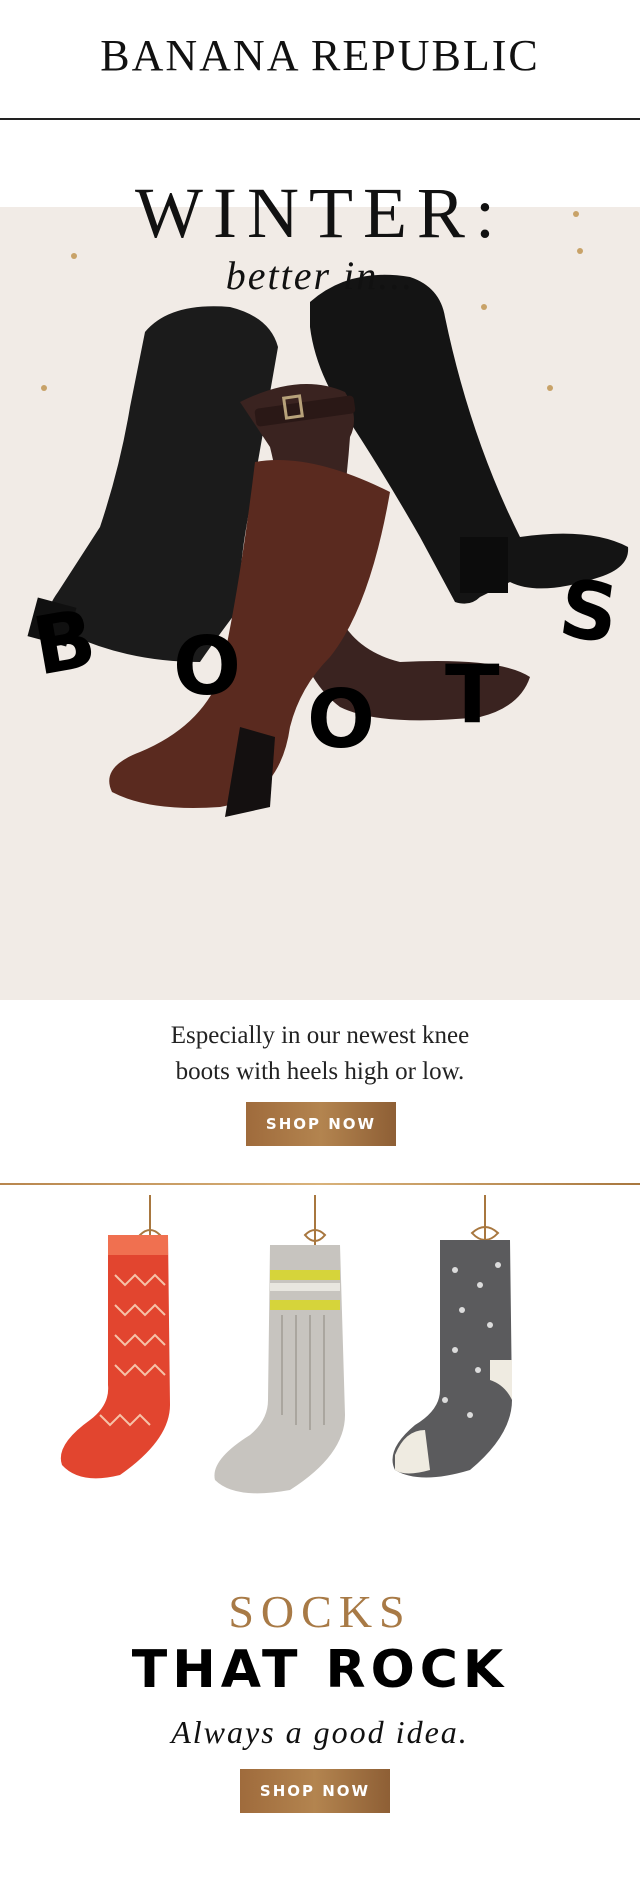  What do you see at coordinates (115, 1357) in the screenshot?
I see `red-fairisle-sock` at bounding box center [115, 1357].